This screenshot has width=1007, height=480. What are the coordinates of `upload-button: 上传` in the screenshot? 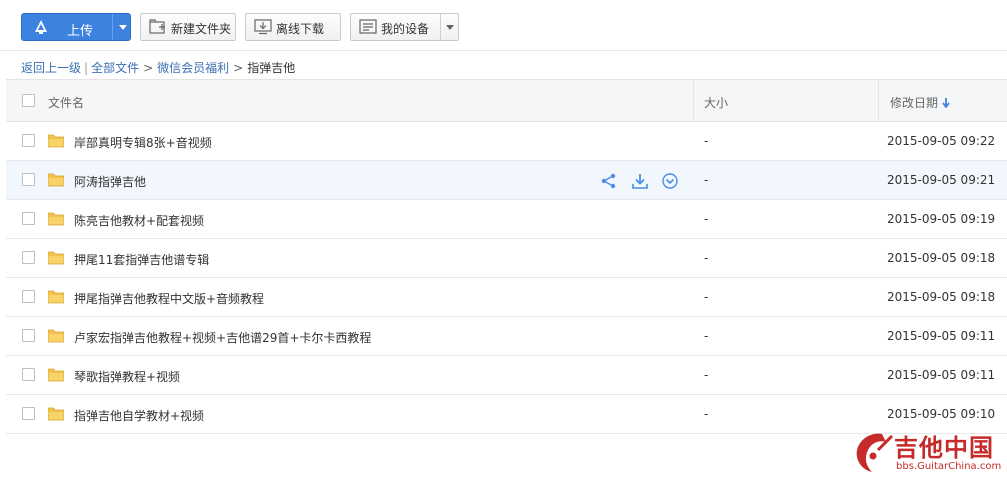 It's located at (76, 27).